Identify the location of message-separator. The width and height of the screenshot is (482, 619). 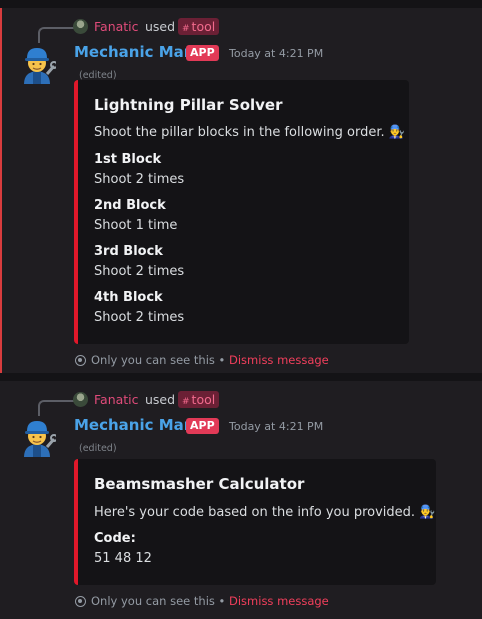
(241, 377).